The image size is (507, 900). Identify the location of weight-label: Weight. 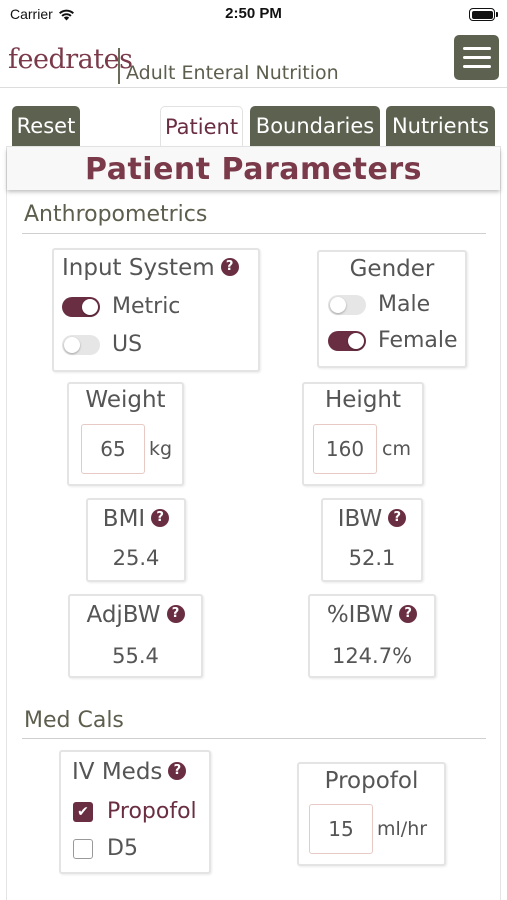
(125, 400).